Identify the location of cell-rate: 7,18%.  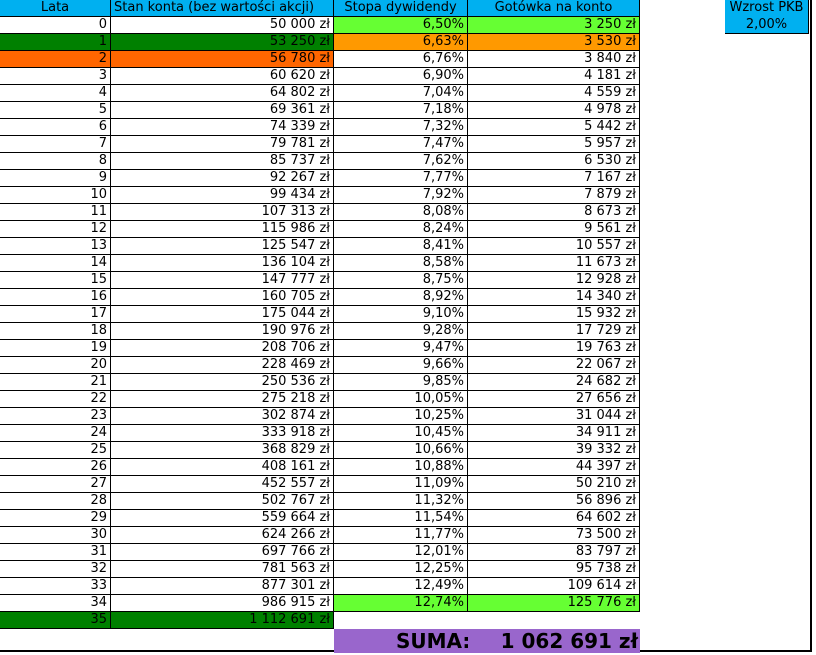
(401, 110).